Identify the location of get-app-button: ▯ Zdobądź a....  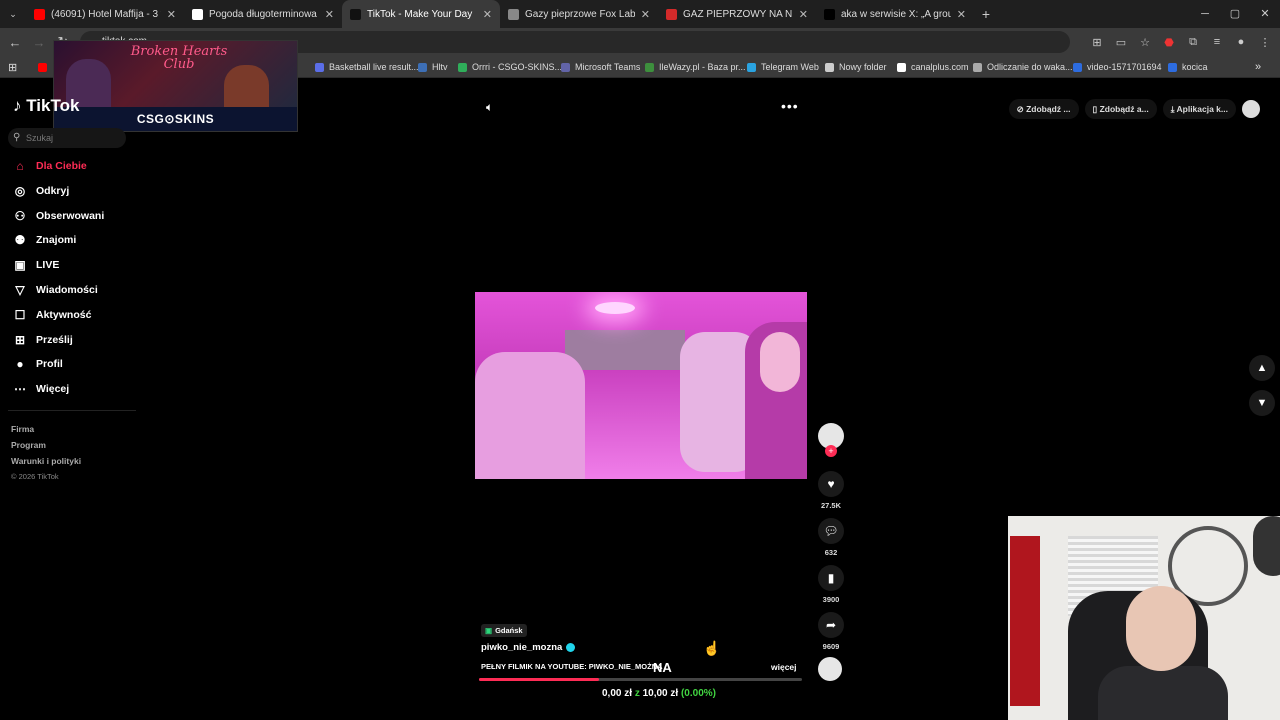
(1120, 109).